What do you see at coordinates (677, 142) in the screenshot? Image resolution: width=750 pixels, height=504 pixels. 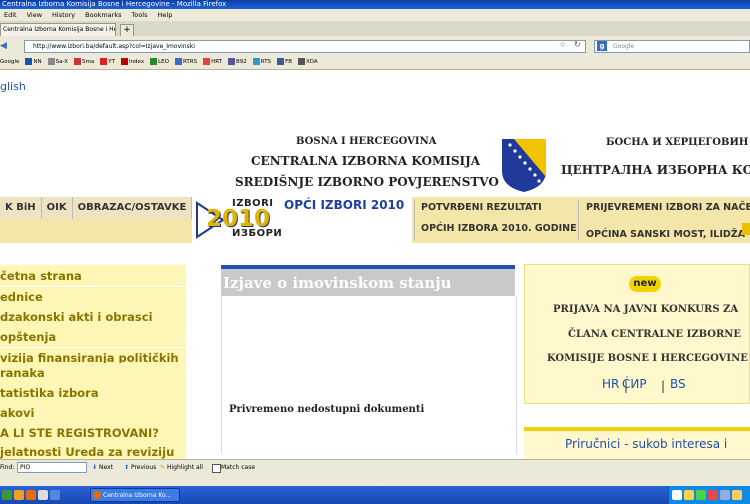 I see `header-country-cyrillic: БОСНА И ХЕРЦЕГОВИН` at bounding box center [677, 142].